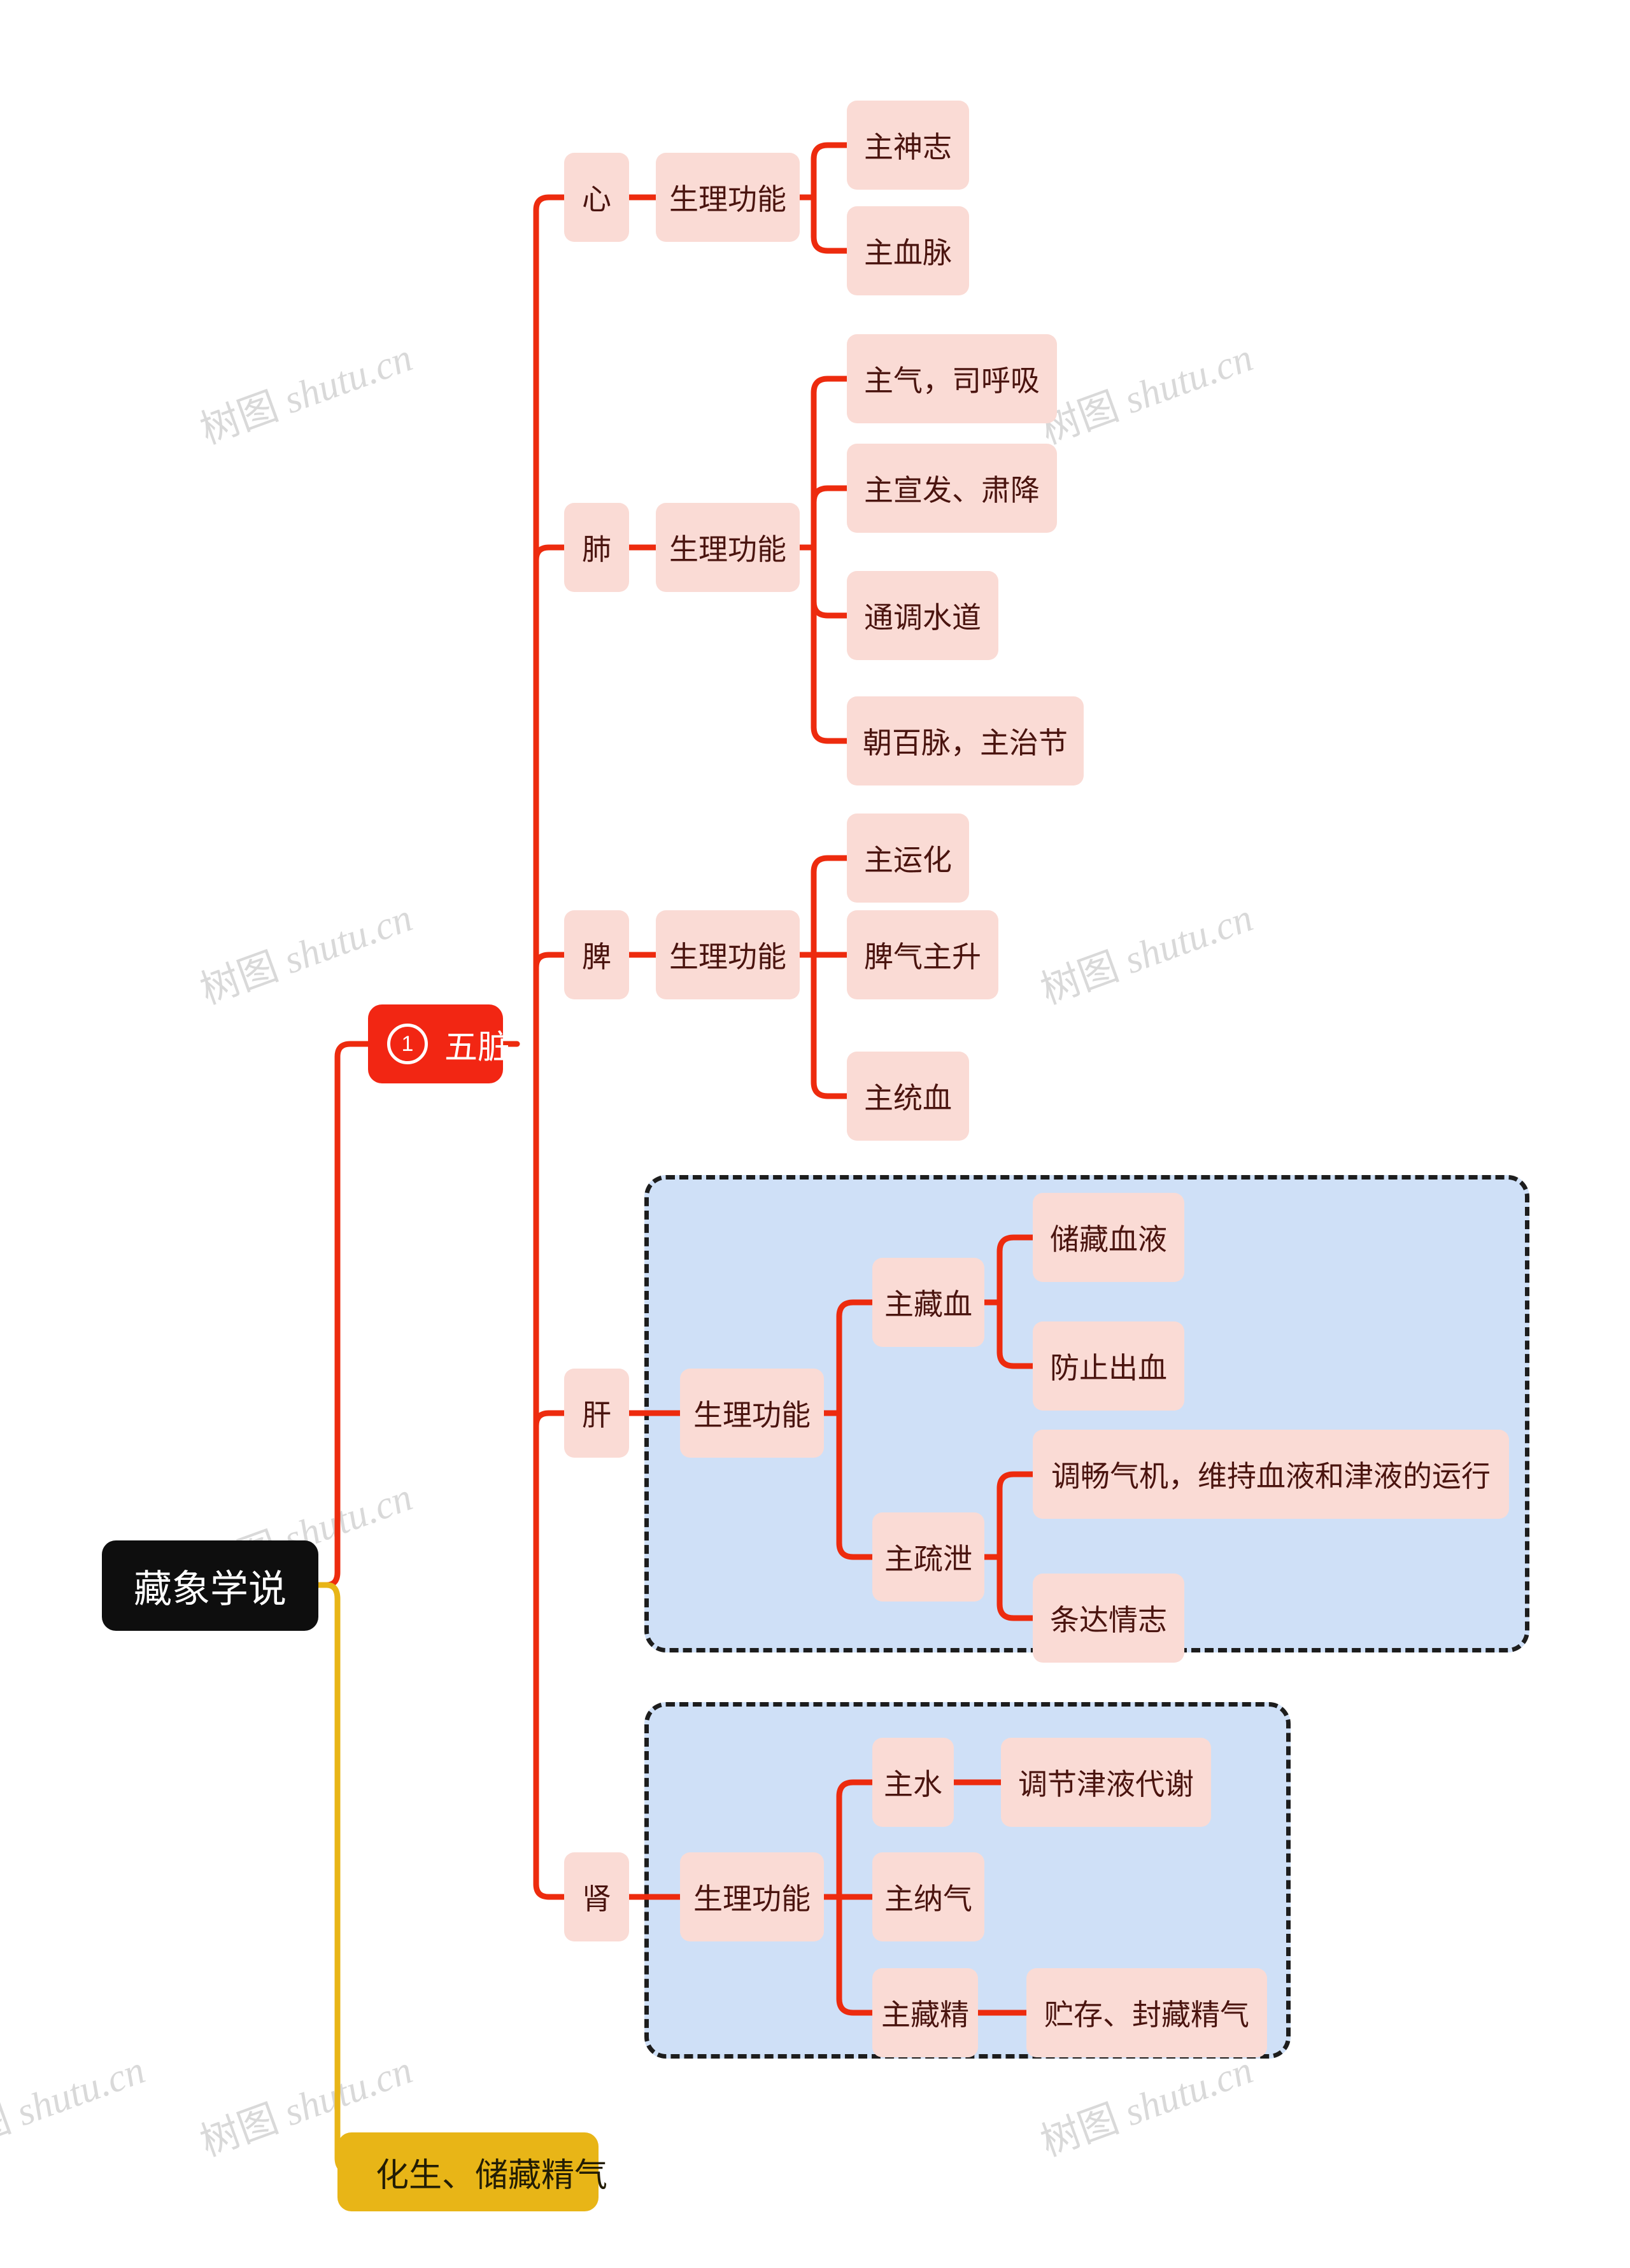 The width and height of the screenshot is (1630, 2268). Describe the element at coordinates (824, 977) in the screenshot. I see `link-pifn-children` at that location.